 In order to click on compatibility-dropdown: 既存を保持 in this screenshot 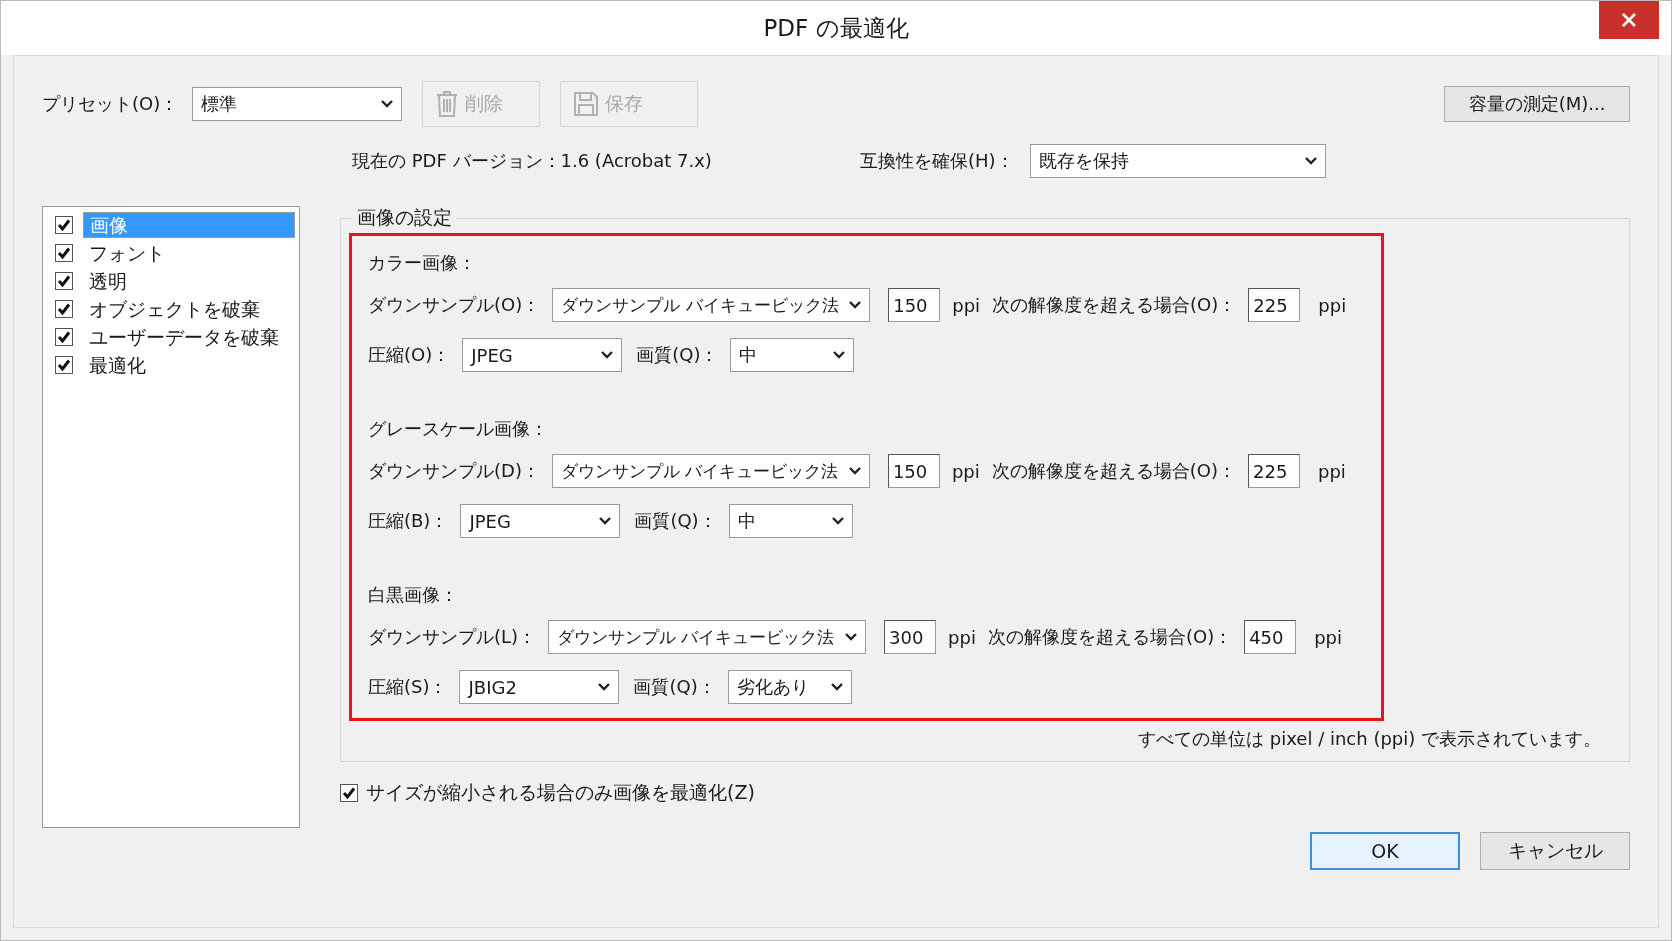, I will do `click(1177, 161)`.